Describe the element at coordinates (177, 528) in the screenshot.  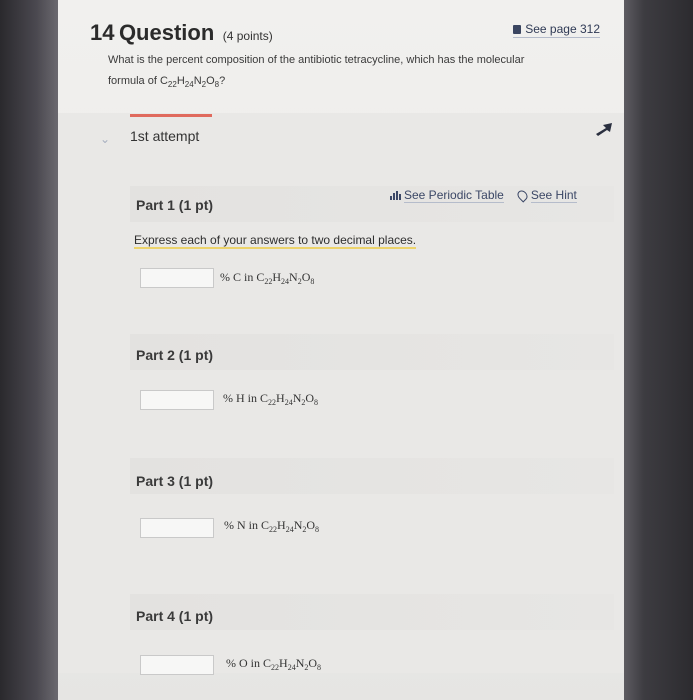
I see `percent-n-input` at that location.